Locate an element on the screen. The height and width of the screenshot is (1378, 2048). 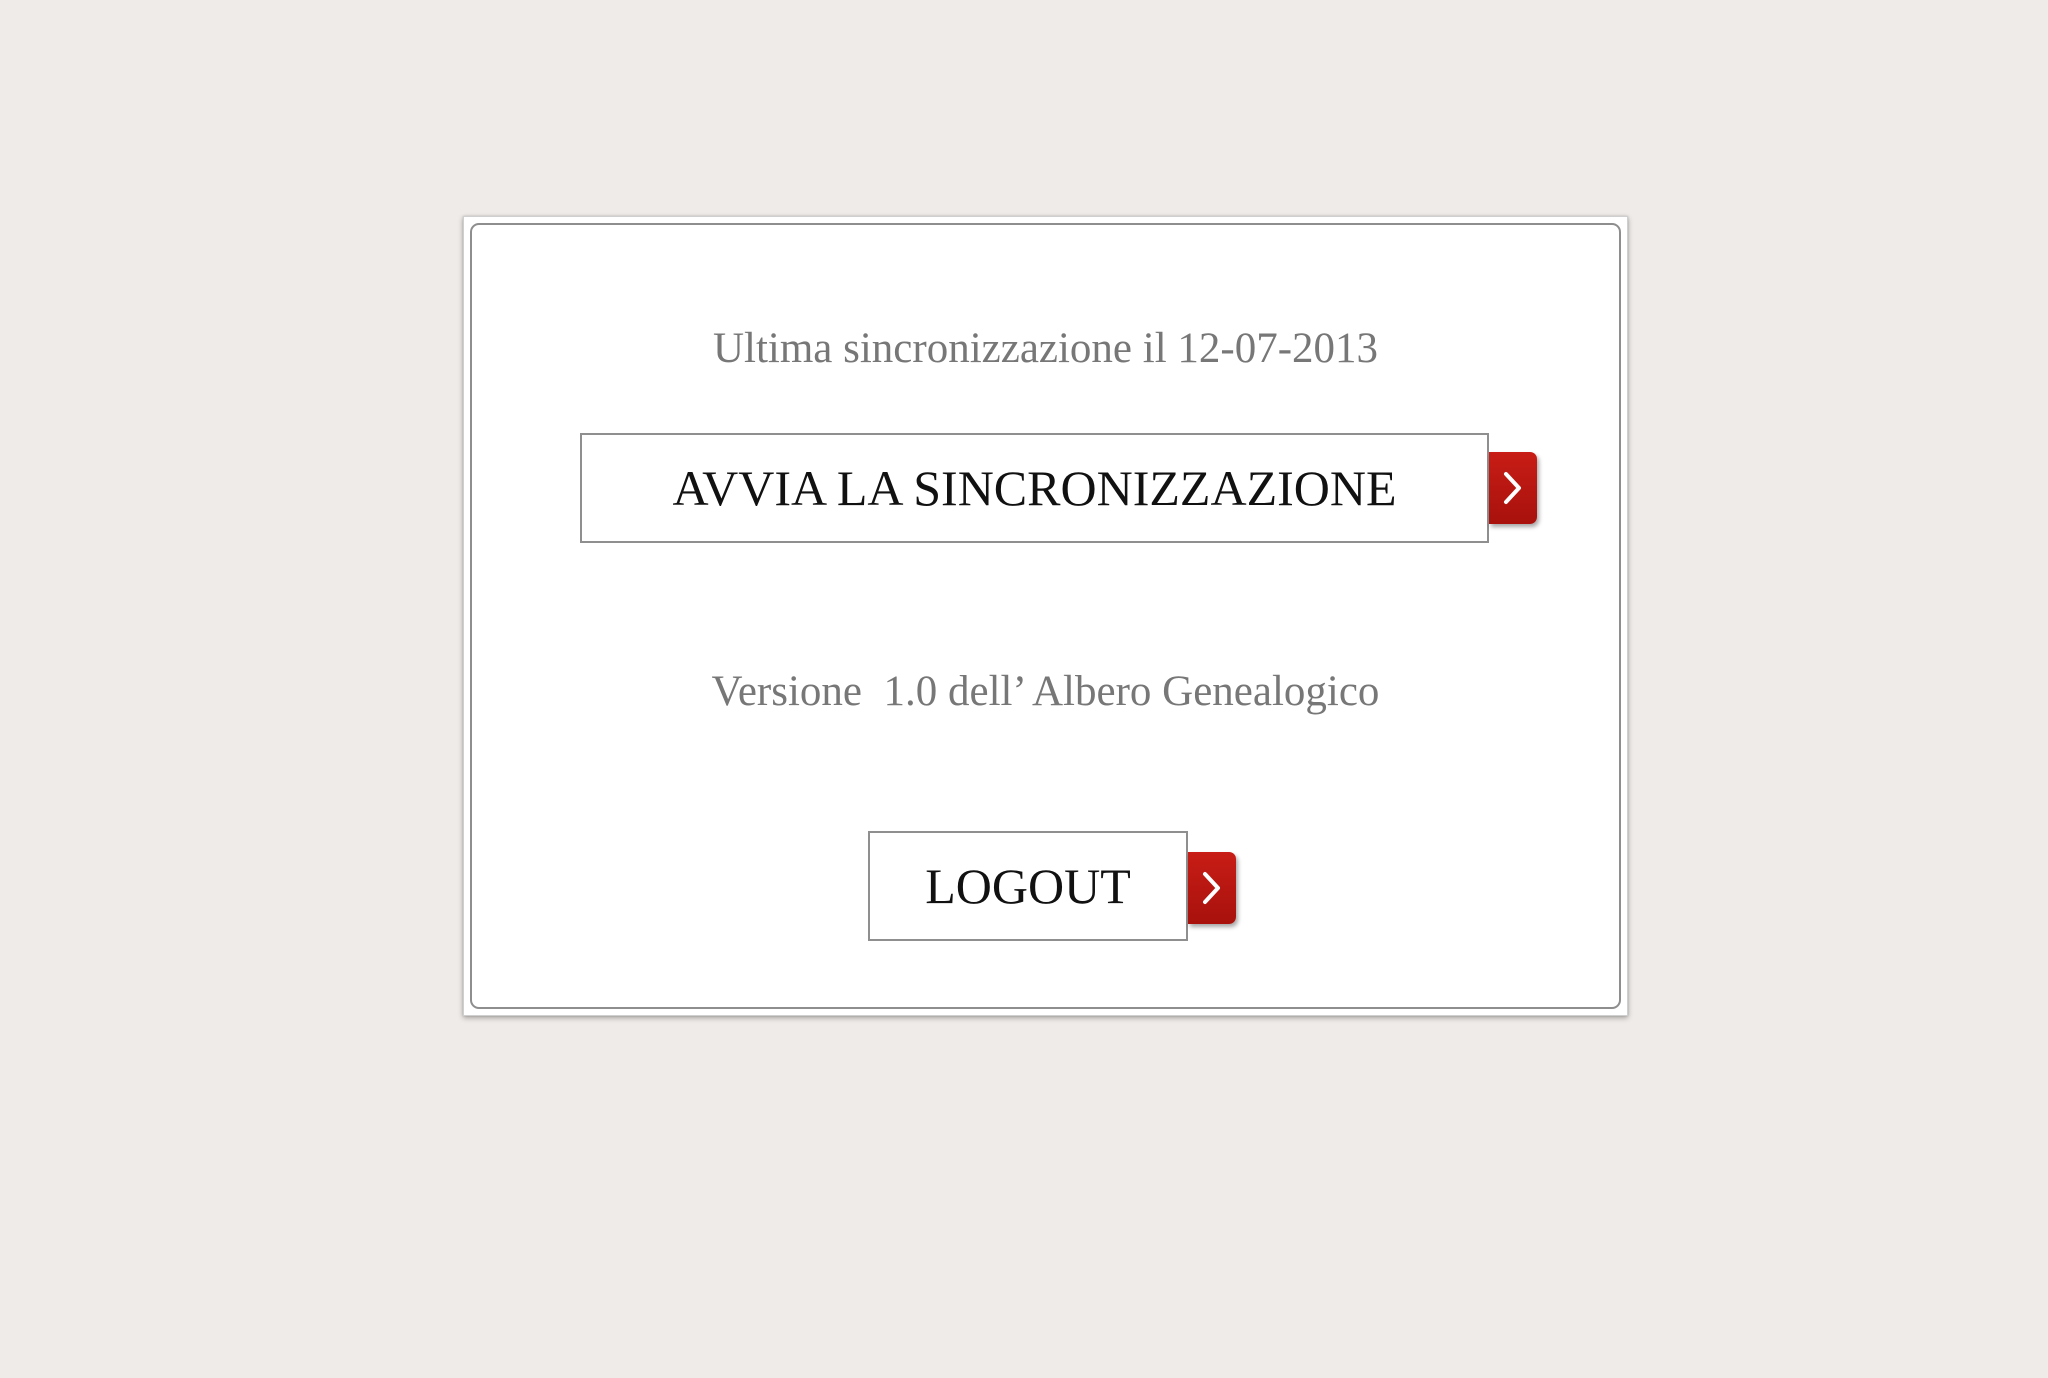
start-sync-button: AVVIA LA SINCRONIZZAZIONE is located at coordinates (1034, 488).